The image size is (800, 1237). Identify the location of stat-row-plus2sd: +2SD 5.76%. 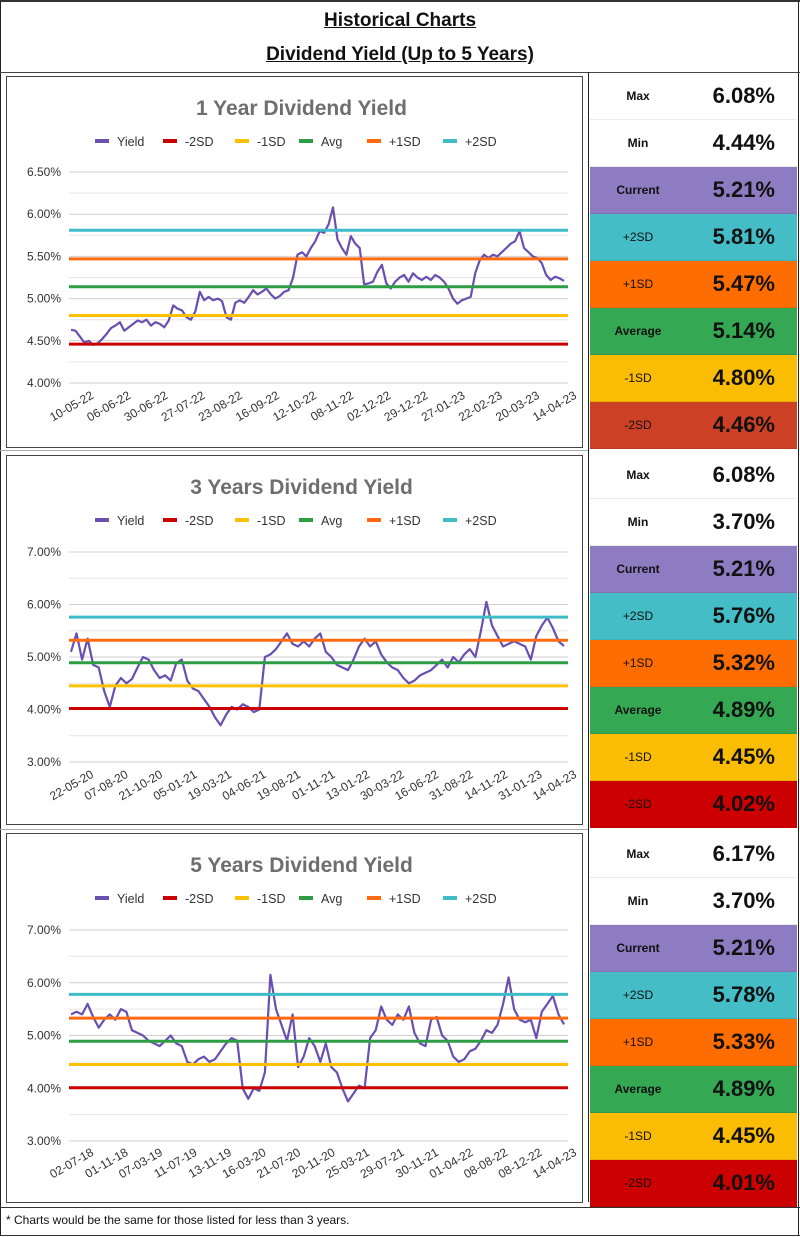
(693, 616).